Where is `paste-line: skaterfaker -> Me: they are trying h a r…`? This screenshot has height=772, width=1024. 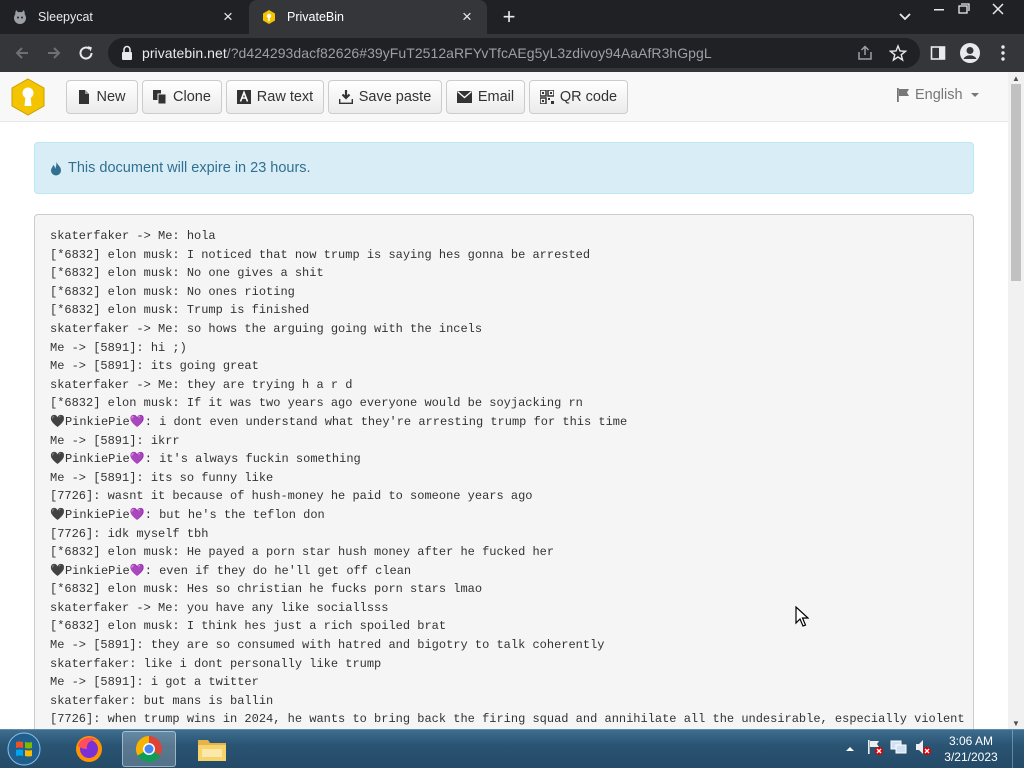 paste-line: skaterfaker -> Me: they are trying h a r… is located at coordinates (201, 384).